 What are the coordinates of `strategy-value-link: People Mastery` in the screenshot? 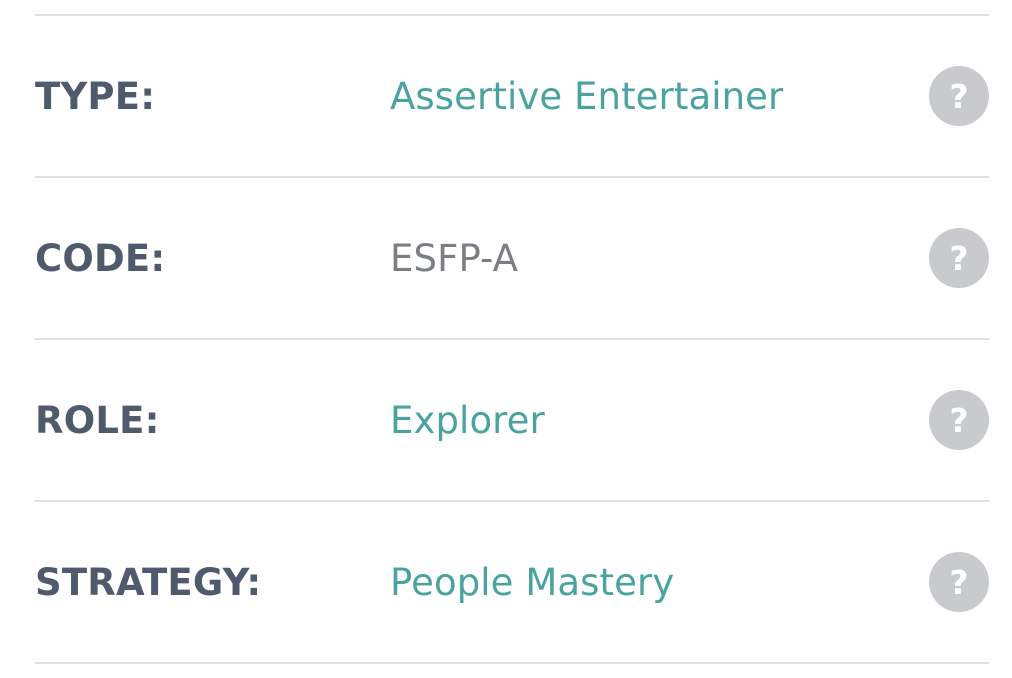 It's located at (532, 582).